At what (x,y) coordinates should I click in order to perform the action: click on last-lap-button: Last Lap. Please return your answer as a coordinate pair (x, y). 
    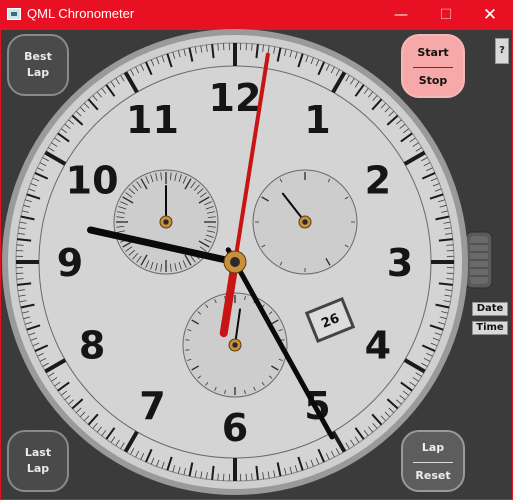
    Looking at the image, I should click on (38, 461).